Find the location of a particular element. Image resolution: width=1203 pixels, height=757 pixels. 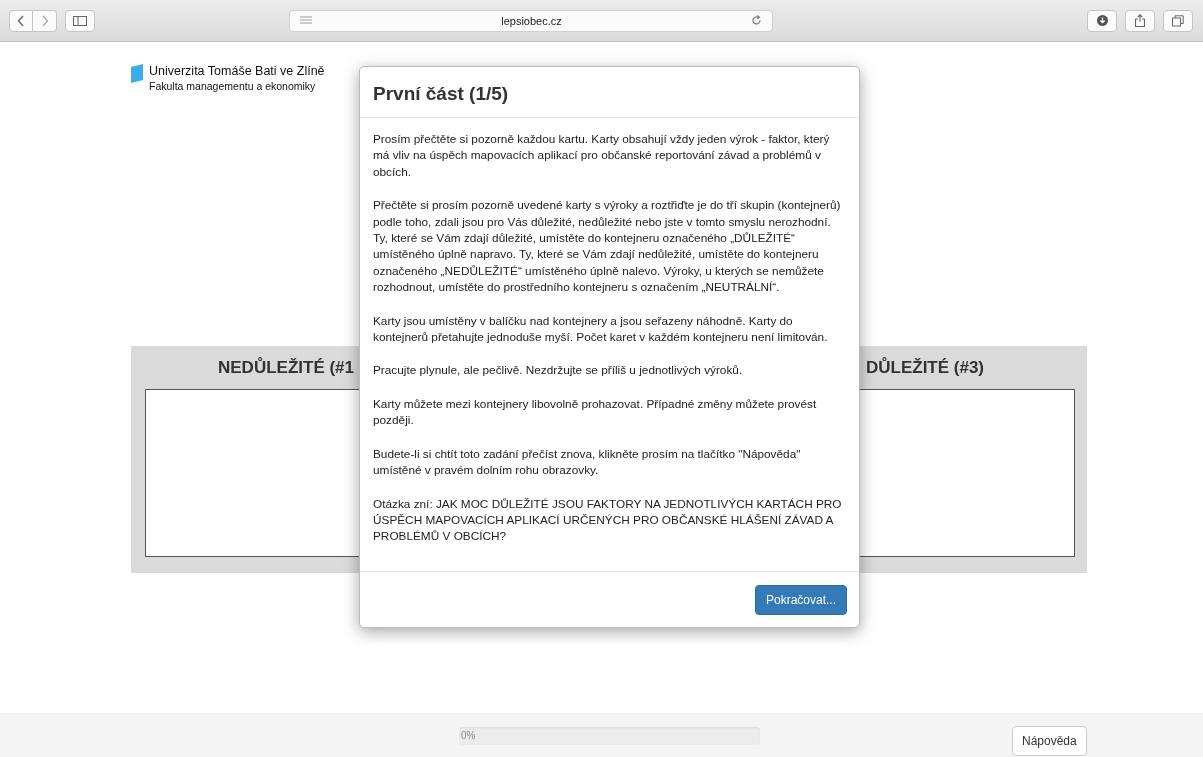

download-icon is located at coordinates (1102, 20).